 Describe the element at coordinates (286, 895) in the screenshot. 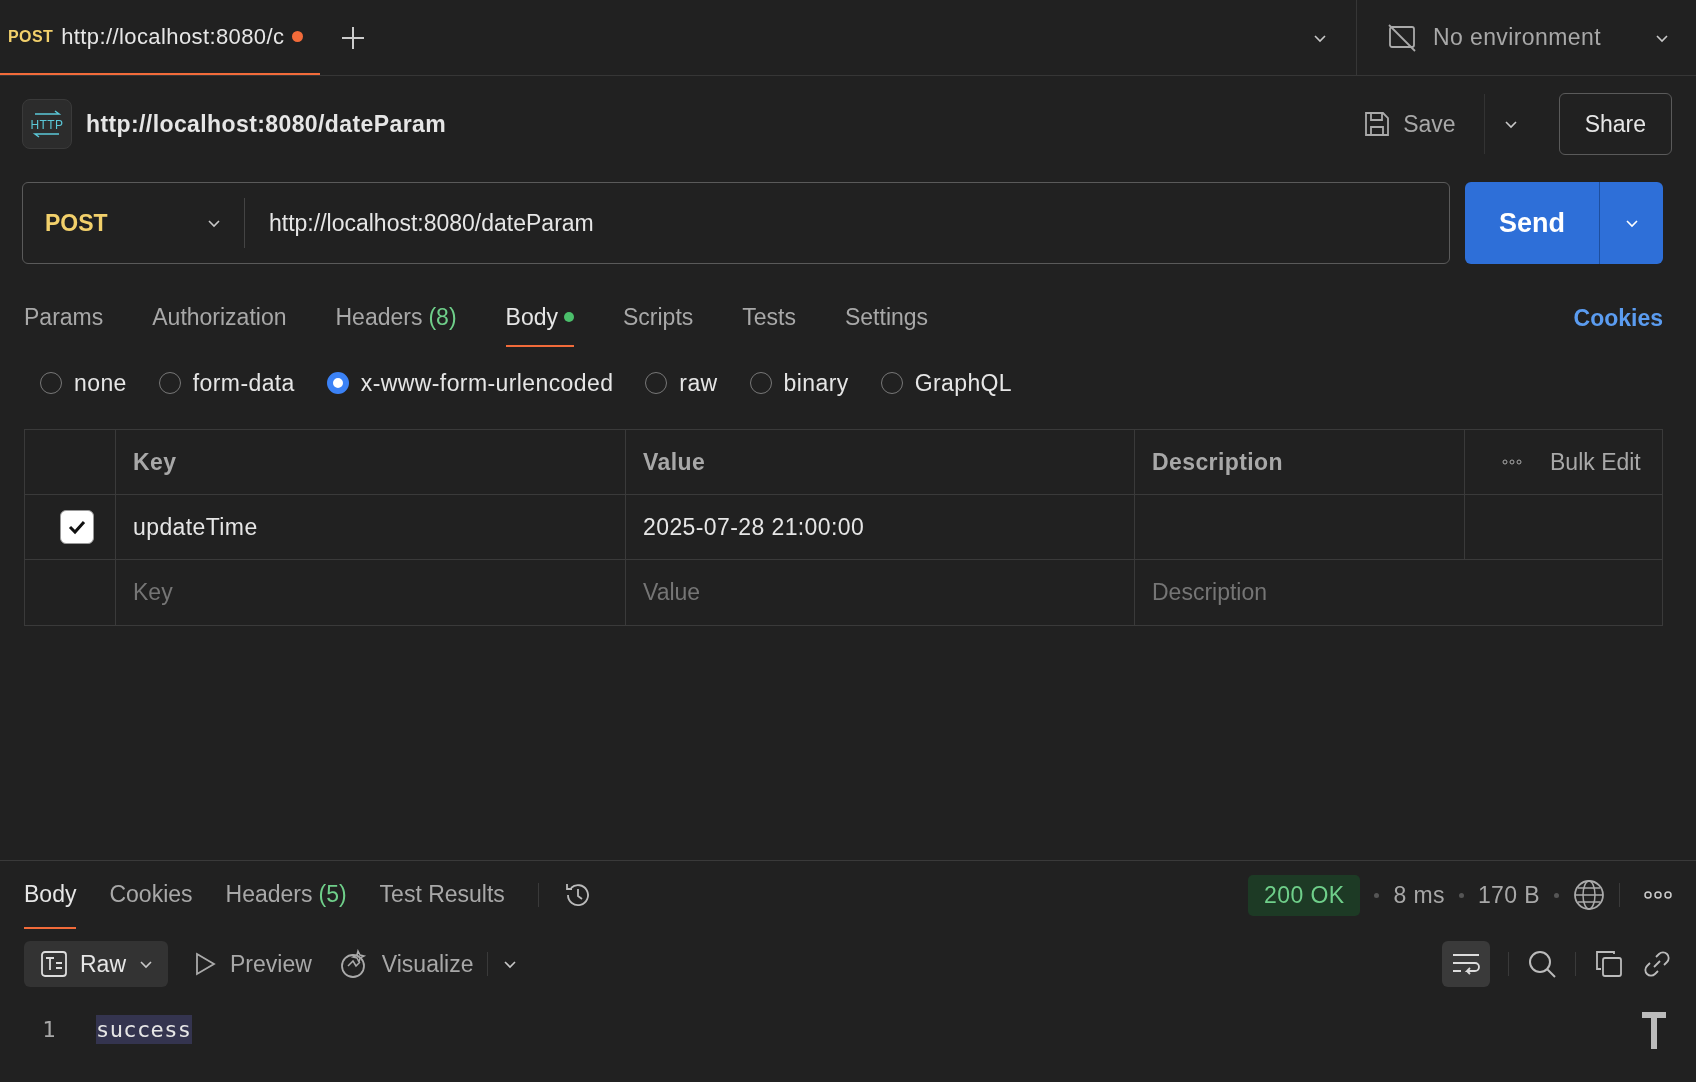

I see `response-tab: Headers (5)` at that location.